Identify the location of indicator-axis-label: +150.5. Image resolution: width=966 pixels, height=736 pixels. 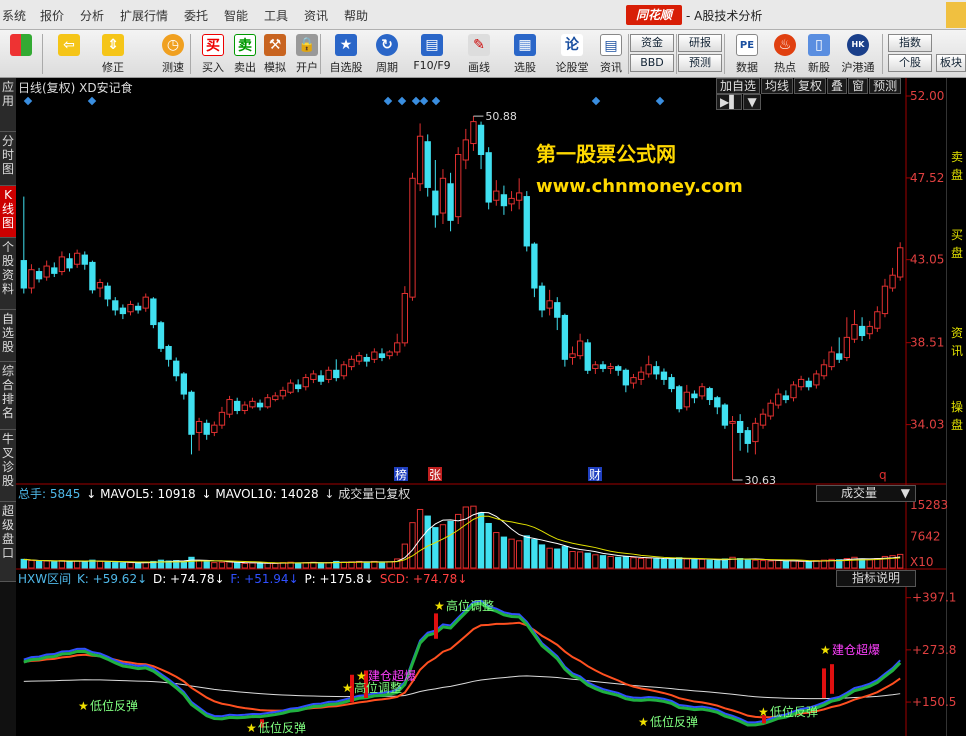
(934, 702).